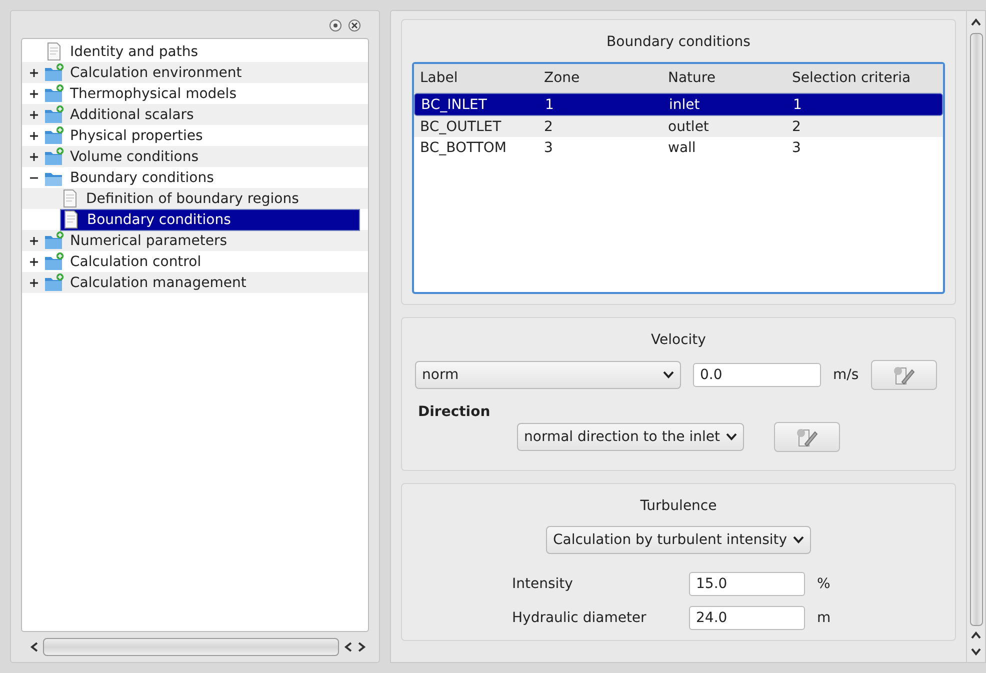 This screenshot has height=673, width=986. Describe the element at coordinates (824, 618) in the screenshot. I see `unit-label: m` at that location.